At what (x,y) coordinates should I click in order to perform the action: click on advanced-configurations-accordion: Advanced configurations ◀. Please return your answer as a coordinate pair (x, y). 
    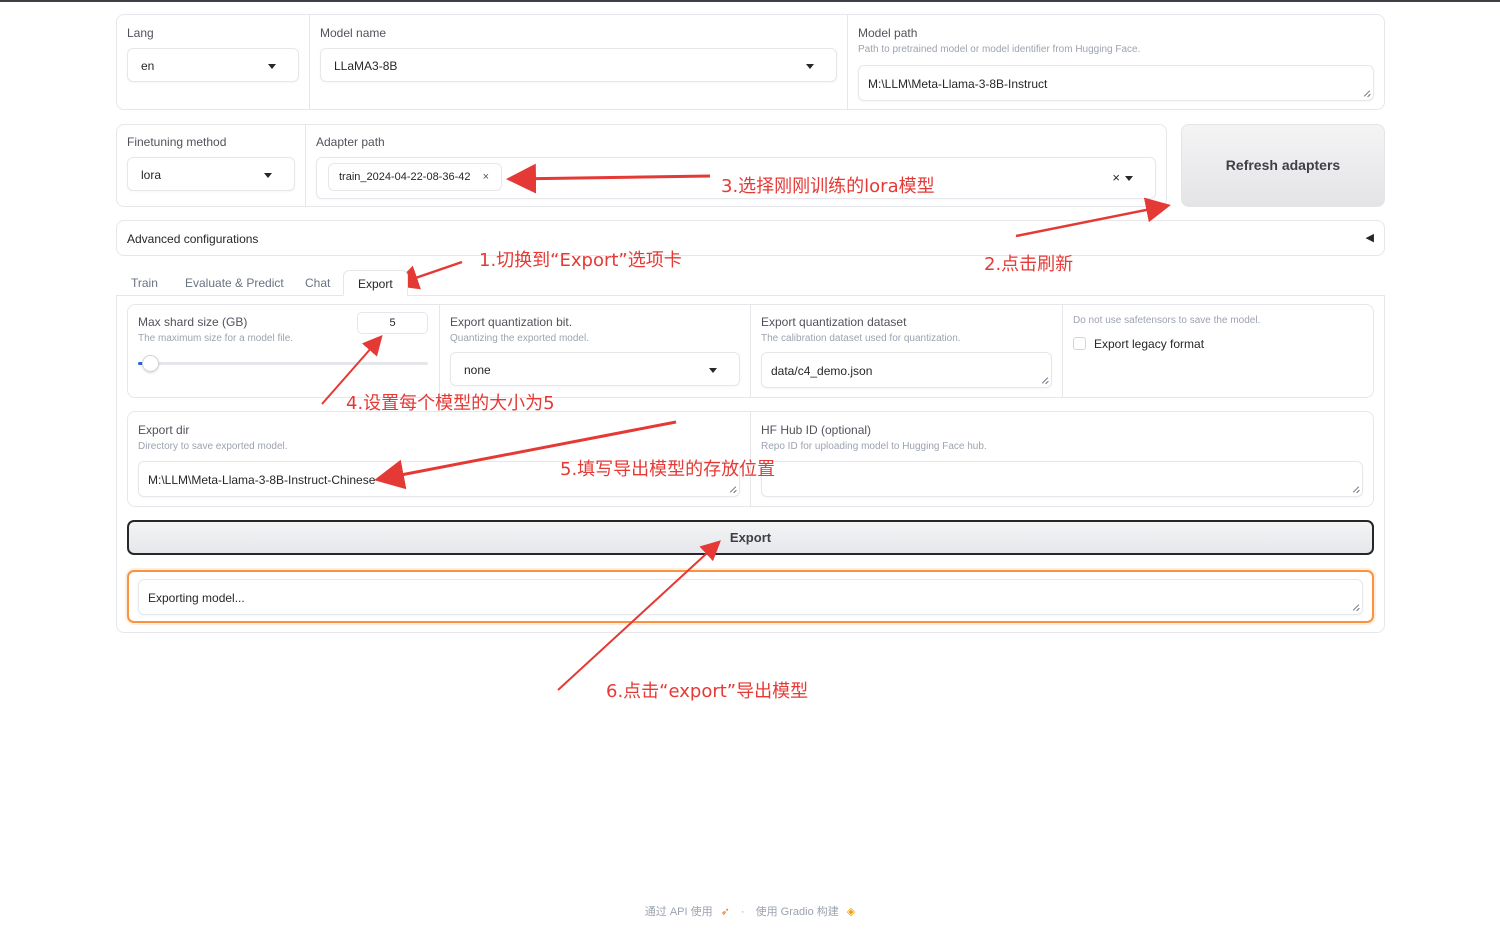
    Looking at the image, I should click on (750, 238).